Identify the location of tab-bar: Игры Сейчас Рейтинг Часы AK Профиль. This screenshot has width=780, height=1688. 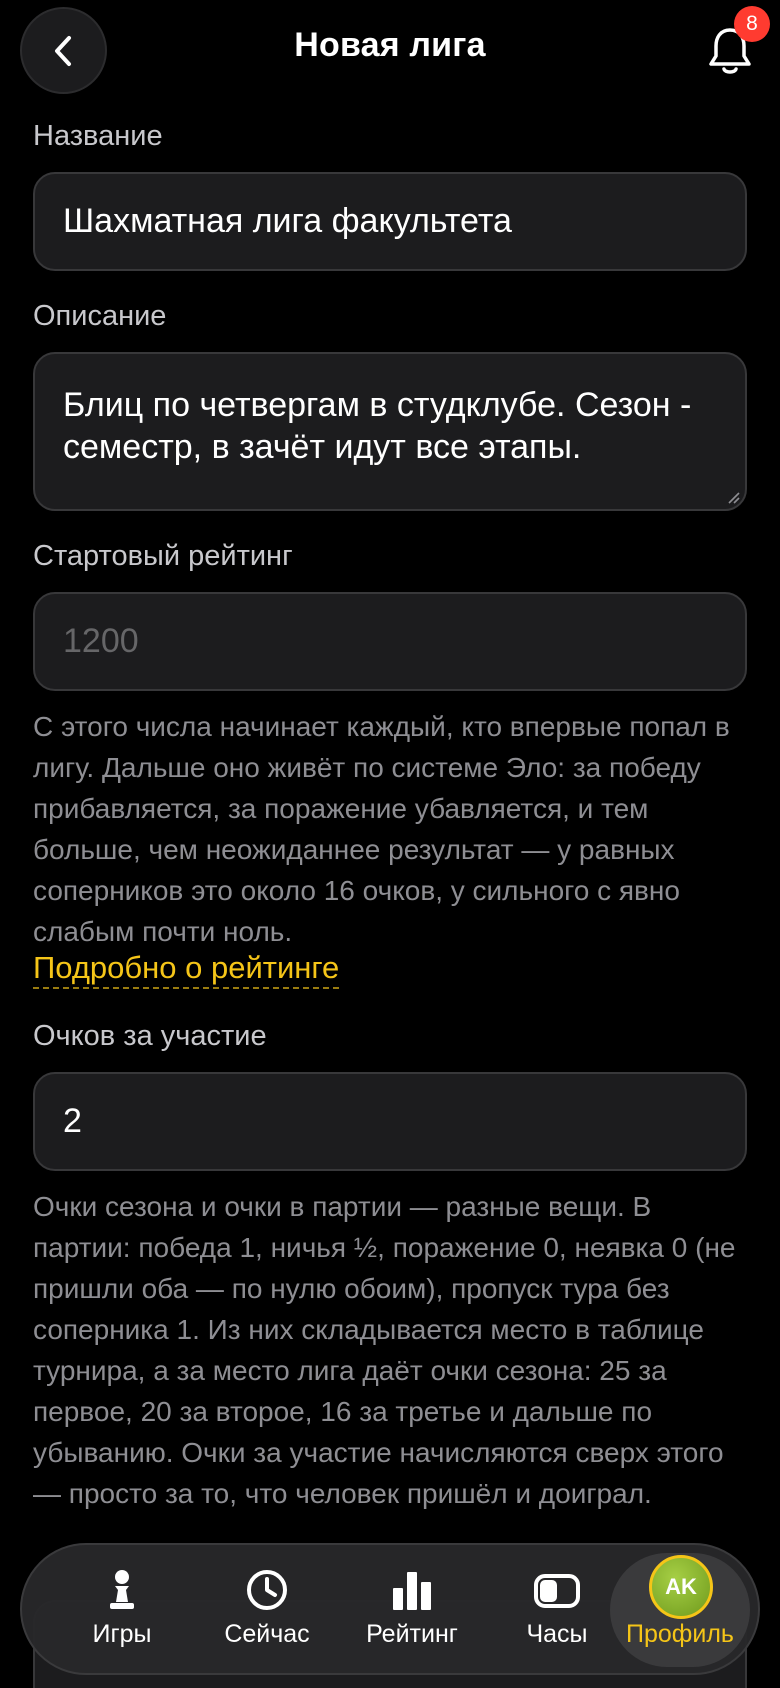
(390, 1609).